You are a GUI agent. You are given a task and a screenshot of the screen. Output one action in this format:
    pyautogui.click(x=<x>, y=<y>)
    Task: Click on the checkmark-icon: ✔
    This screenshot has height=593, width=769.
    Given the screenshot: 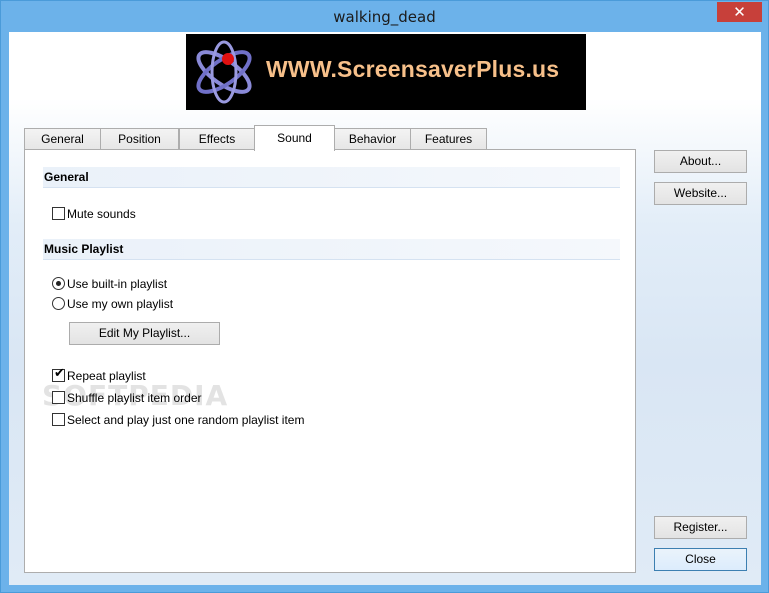 What is the action you would take?
    pyautogui.click(x=59, y=373)
    